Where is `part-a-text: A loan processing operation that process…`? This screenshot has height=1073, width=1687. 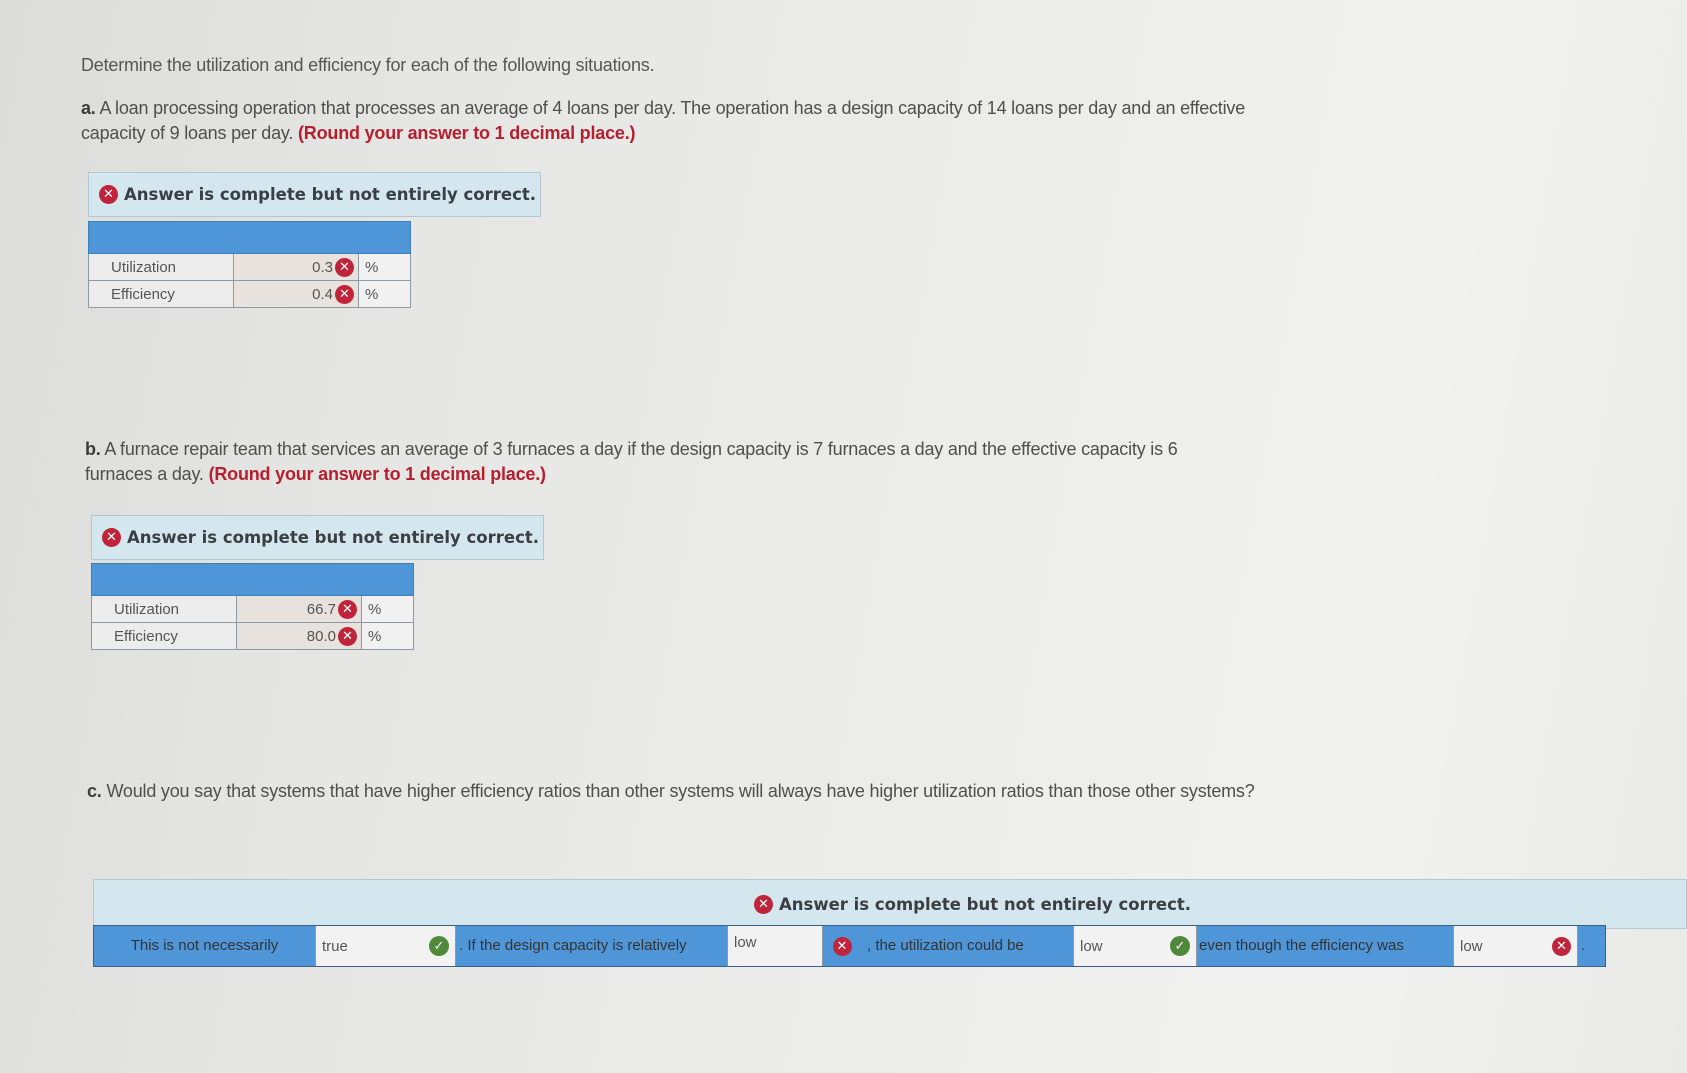
part-a-text: A loan processing operation that process… is located at coordinates (663, 120).